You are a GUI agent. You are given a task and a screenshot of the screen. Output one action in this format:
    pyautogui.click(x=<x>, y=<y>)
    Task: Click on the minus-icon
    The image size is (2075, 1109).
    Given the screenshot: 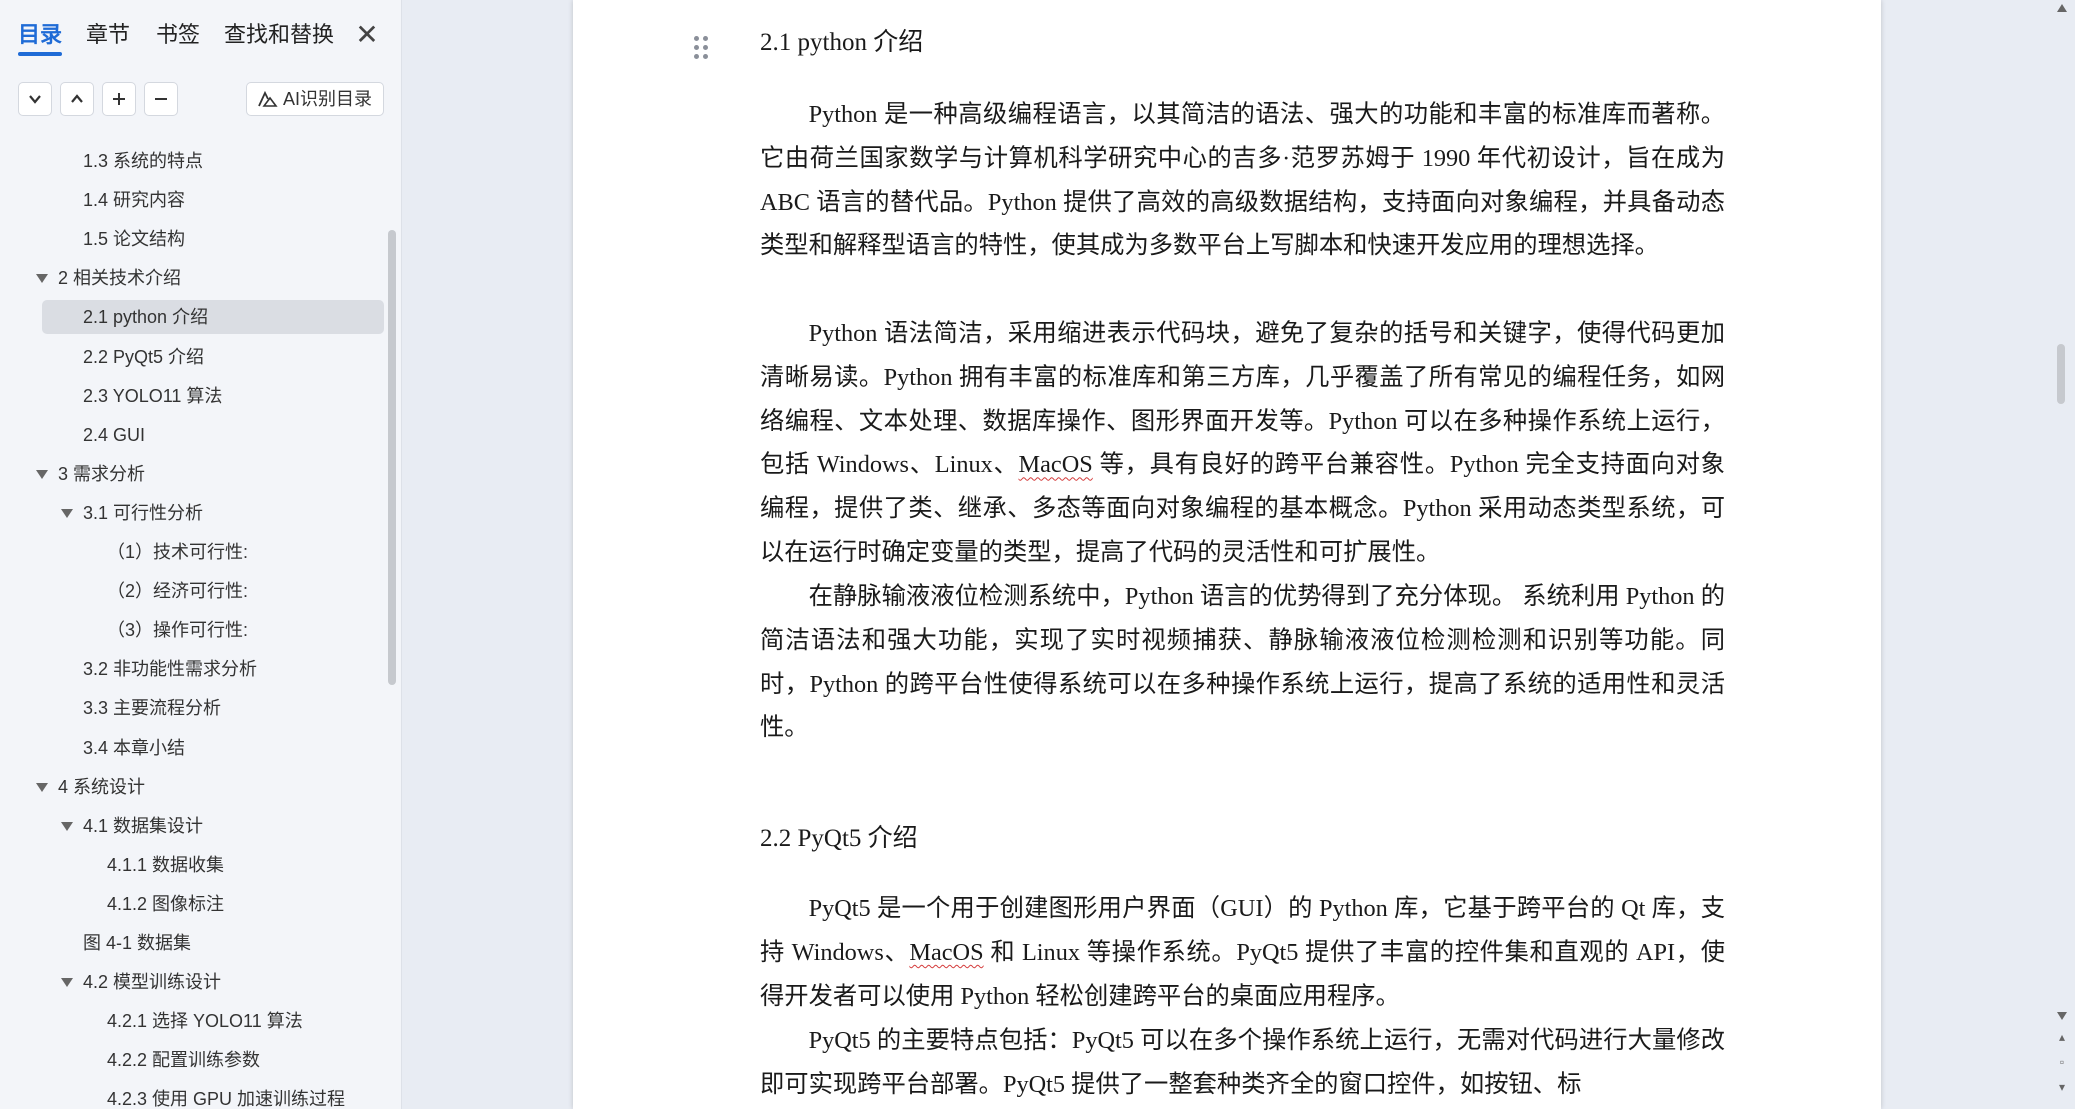 What is the action you would take?
    pyautogui.click(x=161, y=99)
    